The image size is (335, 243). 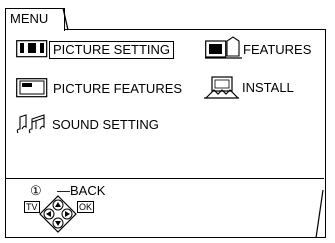 I want to click on ok-label: OK, so click(x=86, y=207).